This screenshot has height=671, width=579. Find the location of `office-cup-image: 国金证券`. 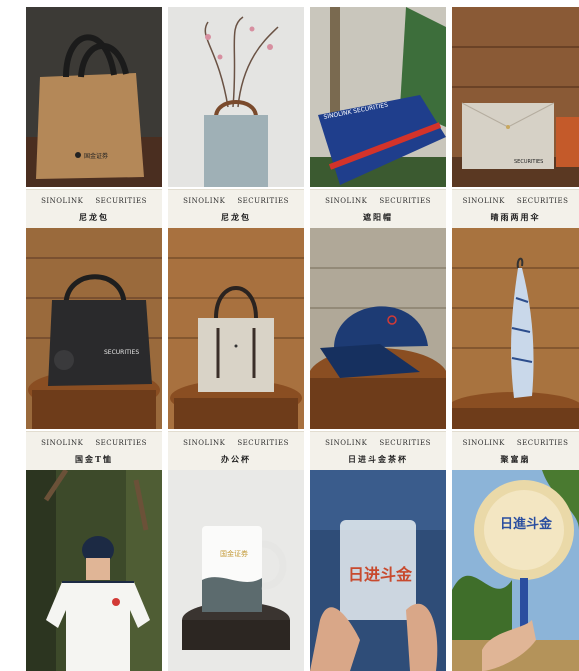

office-cup-image: 国金证券 is located at coordinates (236, 570).